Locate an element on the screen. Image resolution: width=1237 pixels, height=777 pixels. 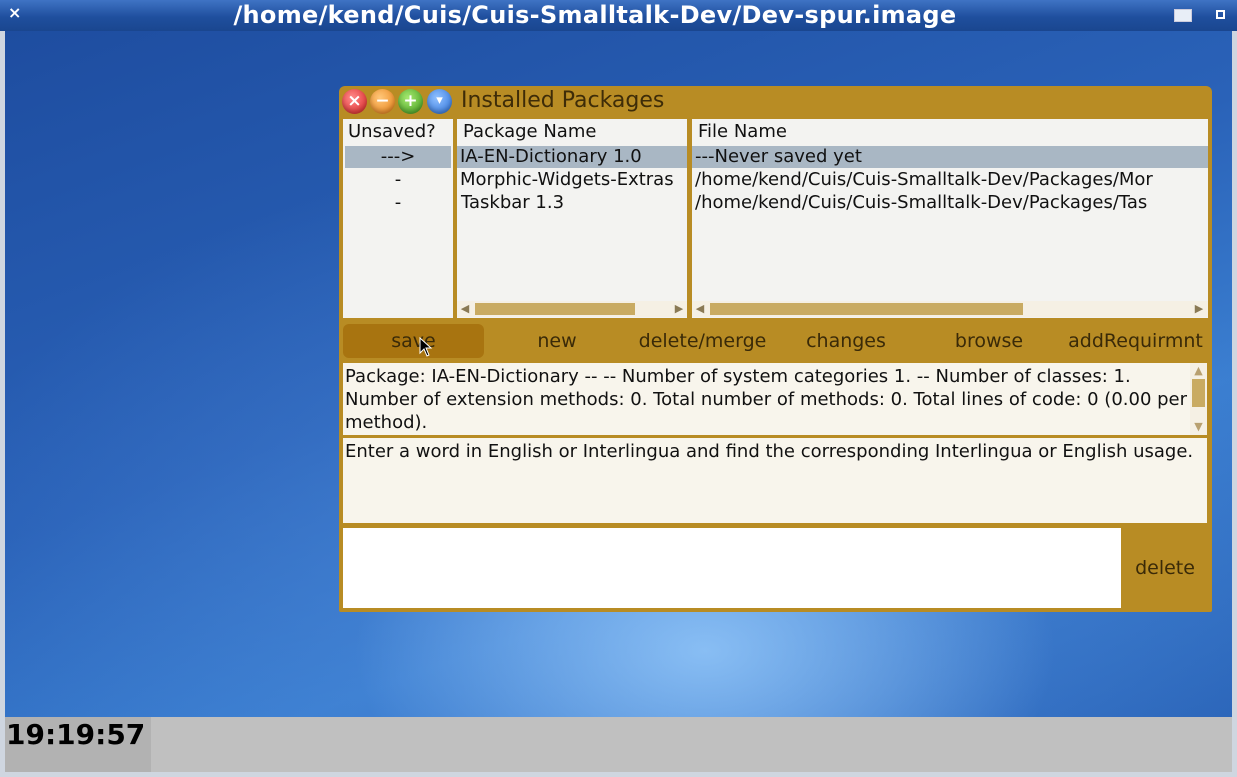
new-button: new is located at coordinates (557, 341).